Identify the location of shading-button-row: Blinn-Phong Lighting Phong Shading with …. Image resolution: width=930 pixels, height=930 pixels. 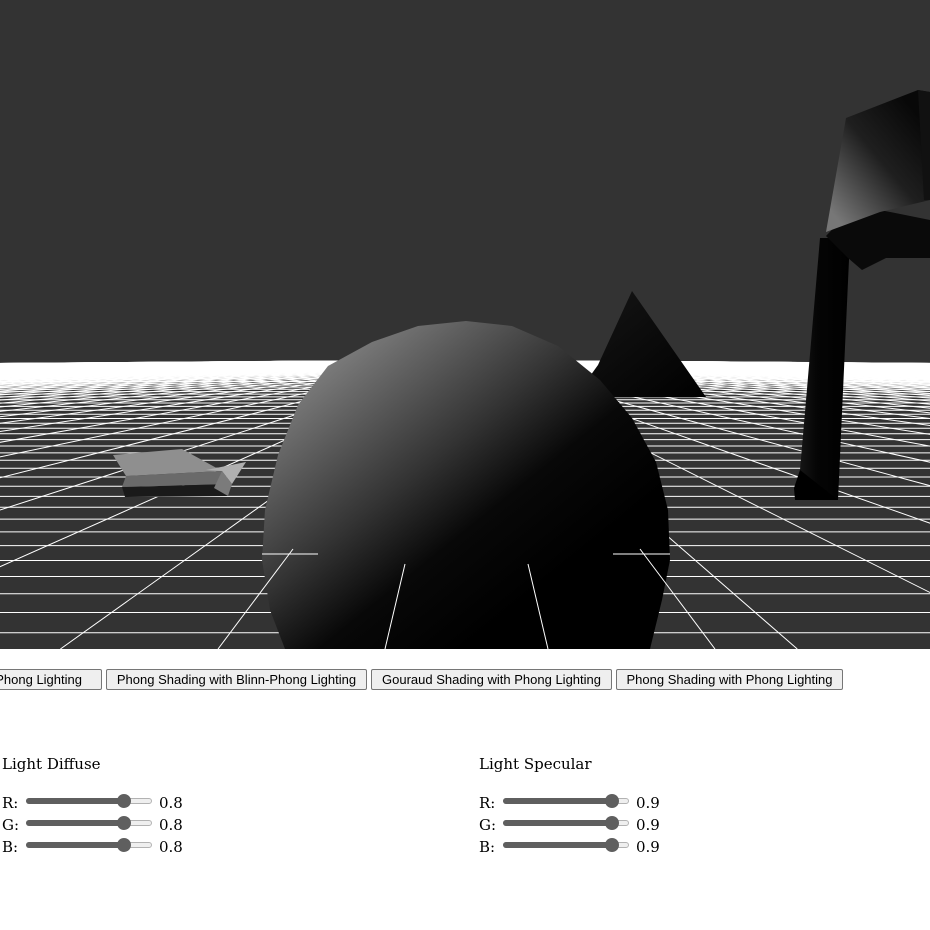
(465, 680).